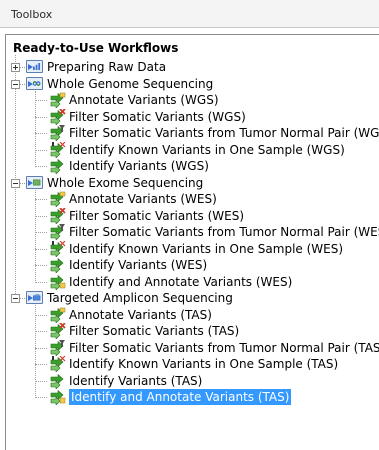  I want to click on workflow-item: Filter Somatic Variants (WES), so click(192, 215).